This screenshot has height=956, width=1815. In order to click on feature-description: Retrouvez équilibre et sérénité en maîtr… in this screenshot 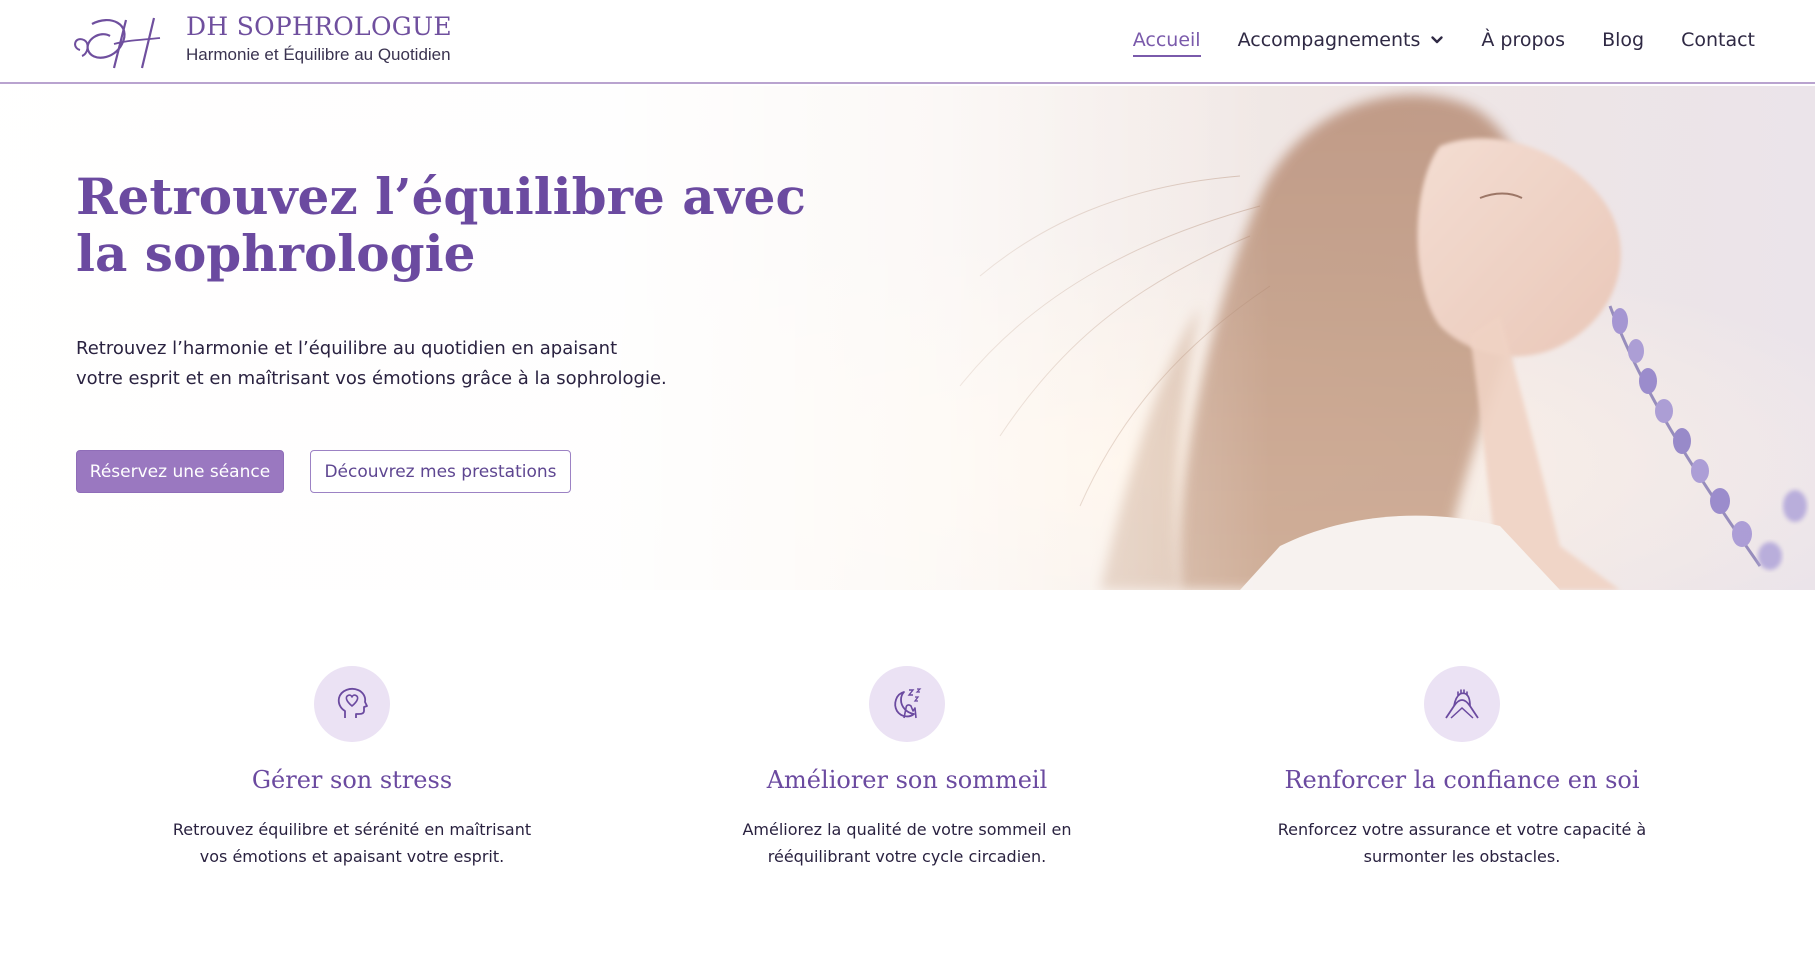, I will do `click(352, 843)`.